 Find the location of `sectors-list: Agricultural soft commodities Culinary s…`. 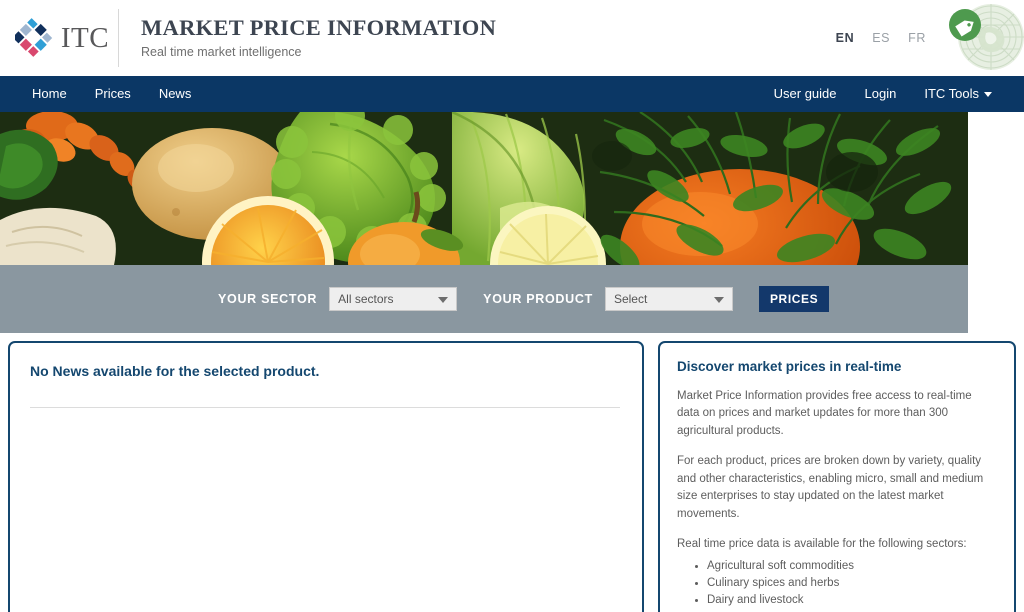

sectors-list: Agricultural soft commodities Culinary s… is located at coordinates (836, 585).